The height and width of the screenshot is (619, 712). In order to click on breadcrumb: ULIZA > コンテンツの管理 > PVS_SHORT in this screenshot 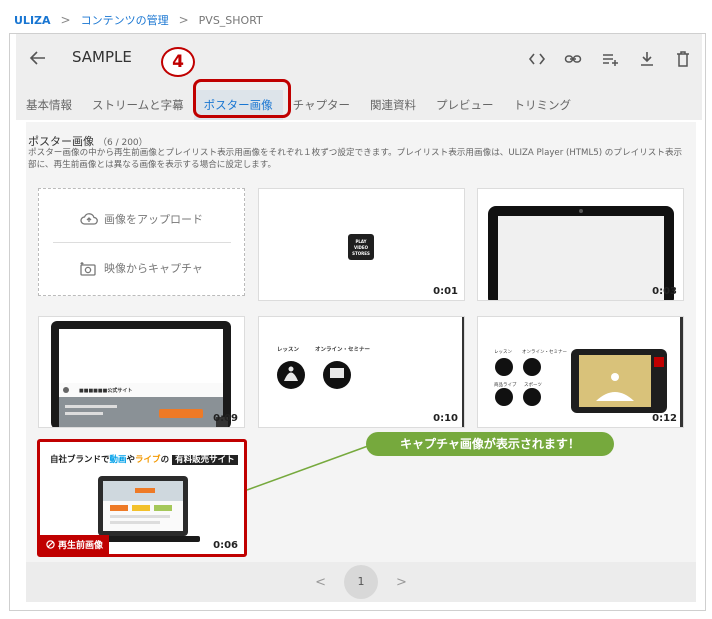, I will do `click(138, 20)`.